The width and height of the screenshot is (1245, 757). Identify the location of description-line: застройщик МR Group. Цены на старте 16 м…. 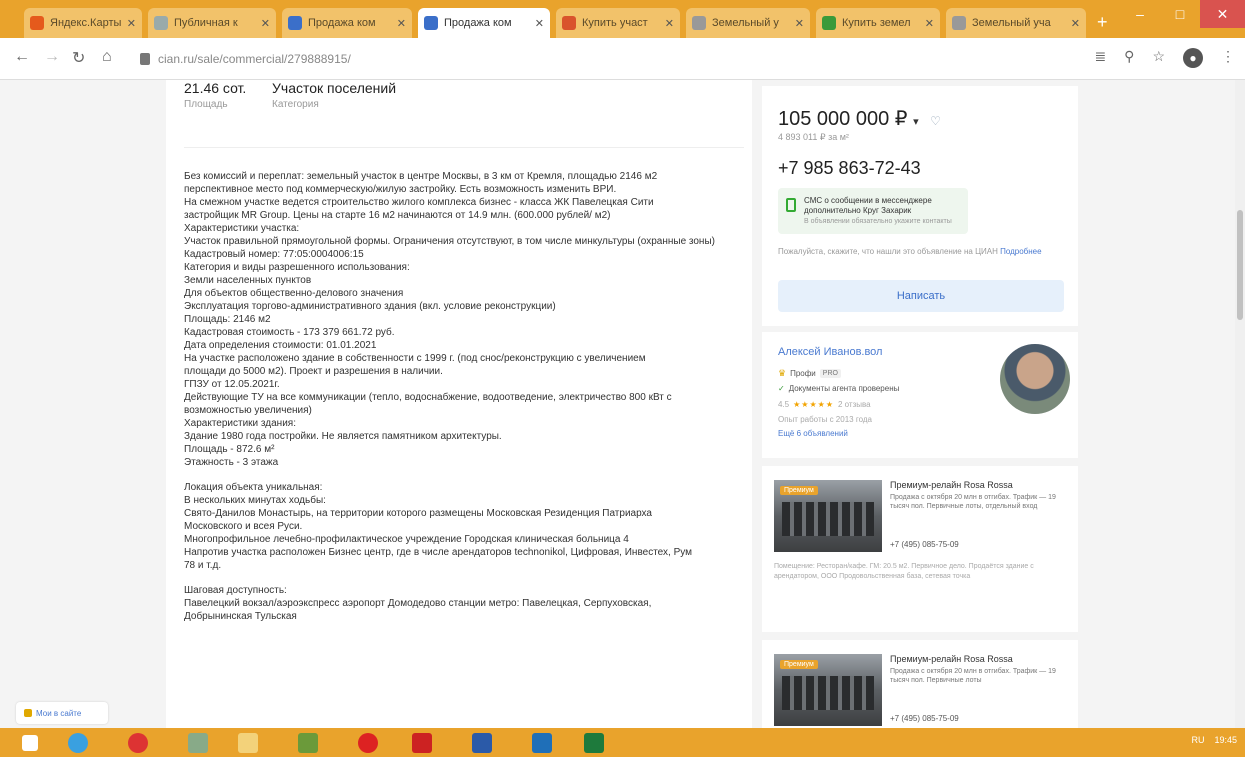
(397, 215).